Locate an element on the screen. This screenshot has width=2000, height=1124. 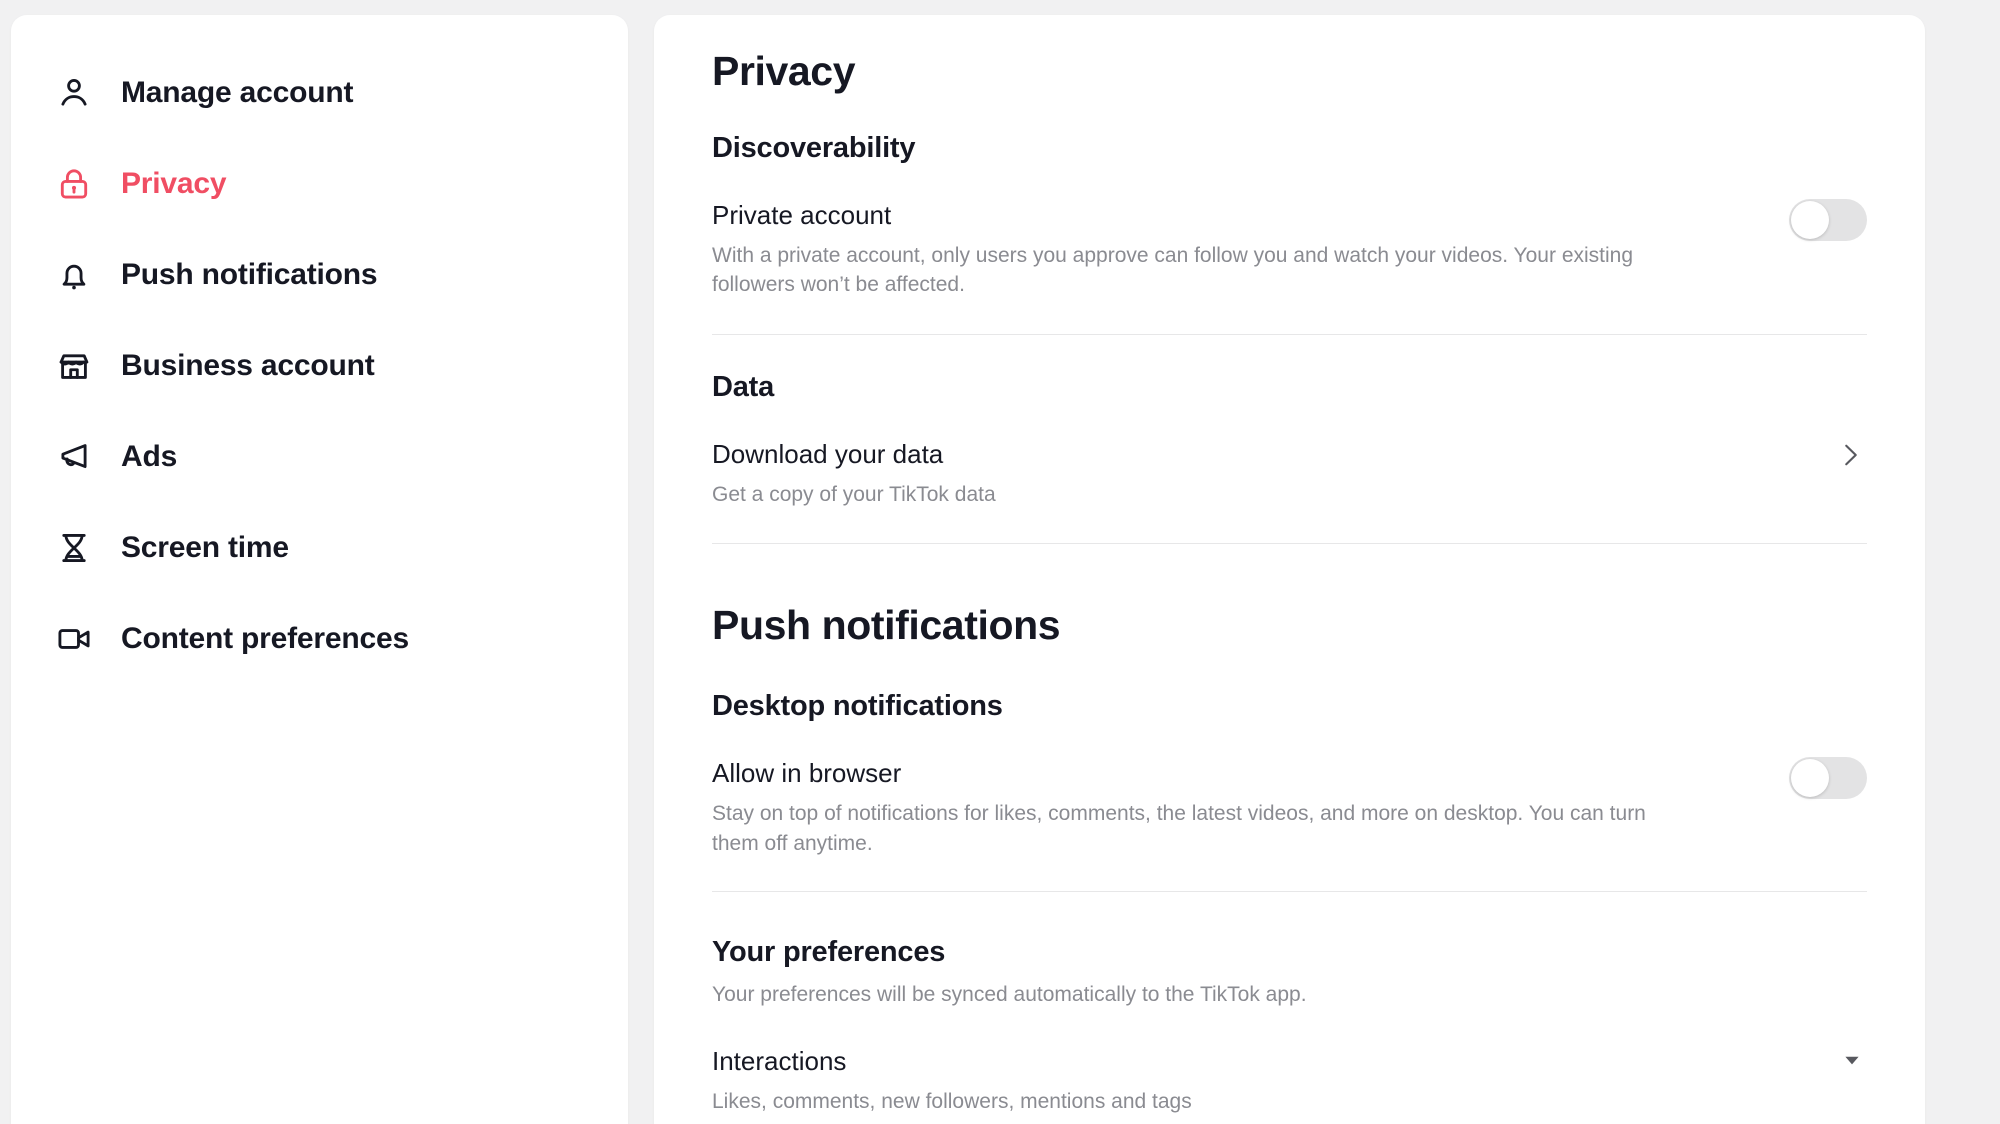
user-icon is located at coordinates (74, 93).